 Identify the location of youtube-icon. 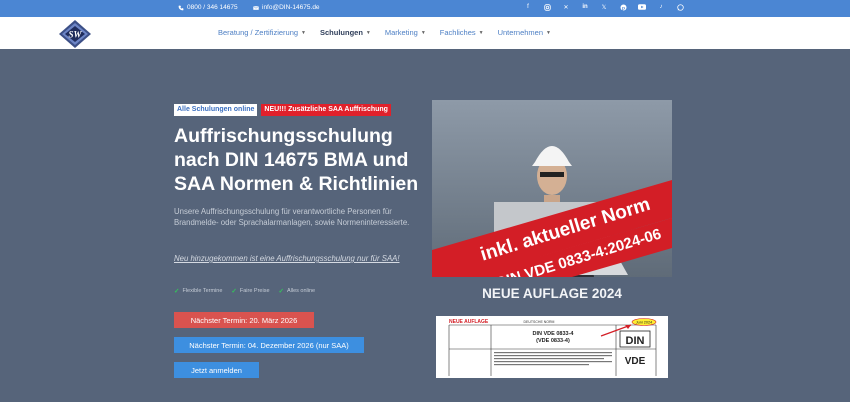
(642, 7).